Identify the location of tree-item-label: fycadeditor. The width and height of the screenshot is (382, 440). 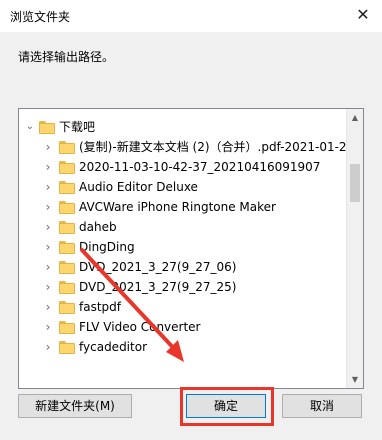
(113, 347).